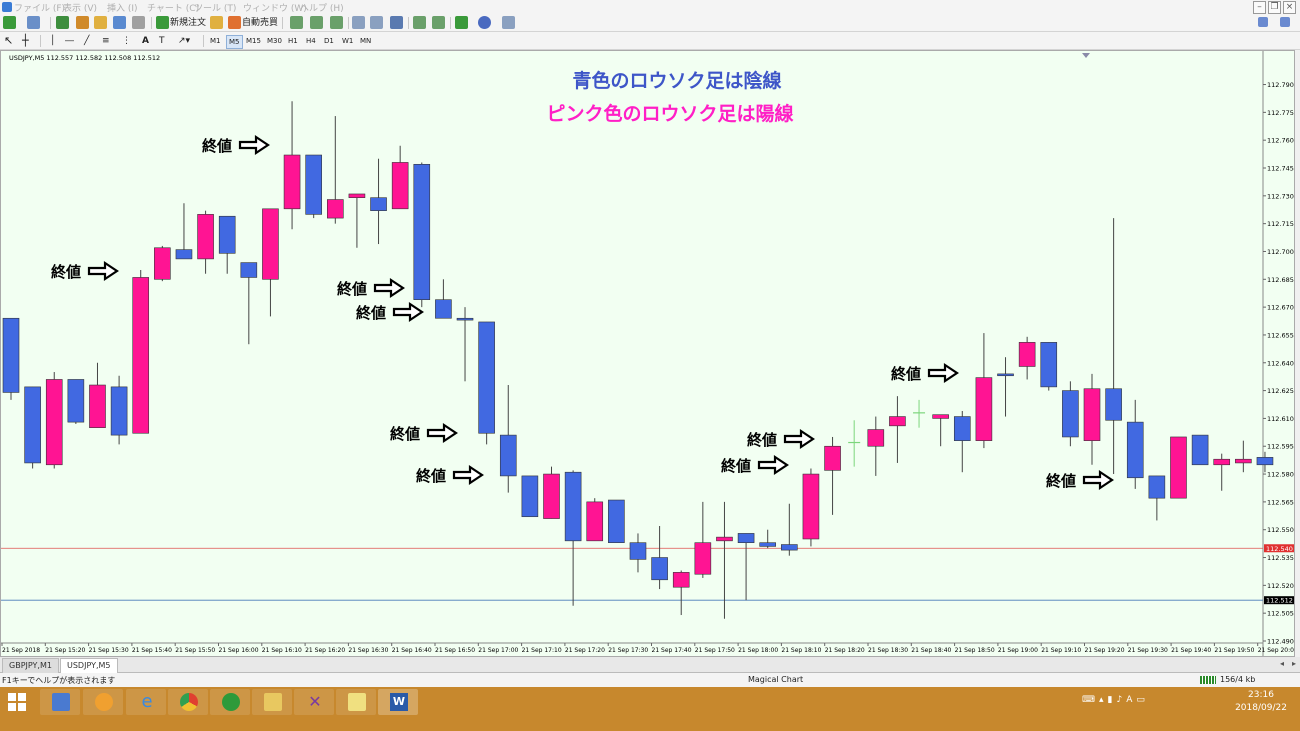 This screenshot has width=1300, height=731. What do you see at coordinates (60, 702) in the screenshot?
I see `taskbar-file-explorer` at bounding box center [60, 702].